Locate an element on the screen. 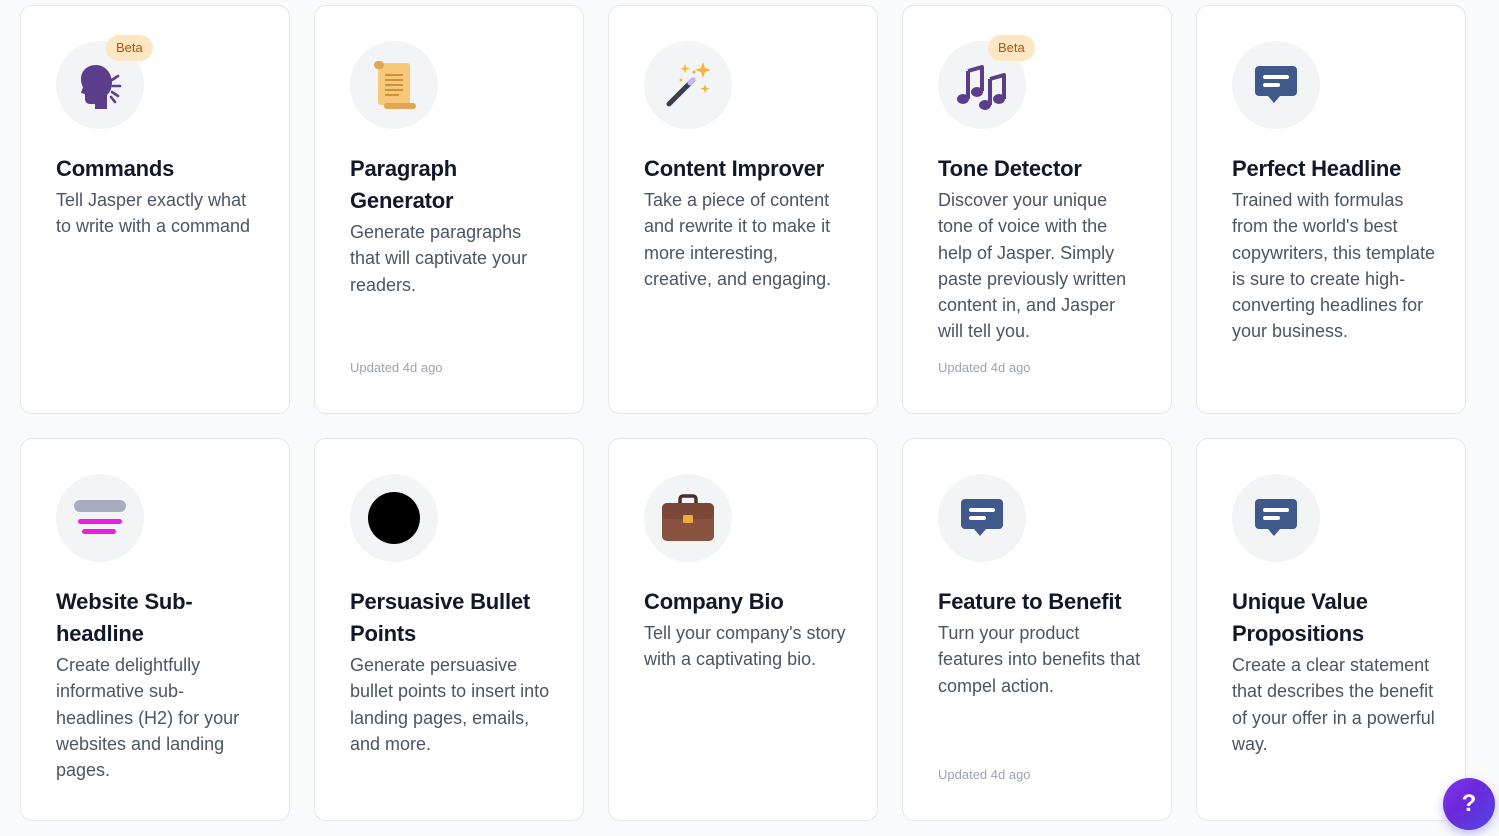  card-title: Persuasive Bullet Points is located at coordinates (440, 617).